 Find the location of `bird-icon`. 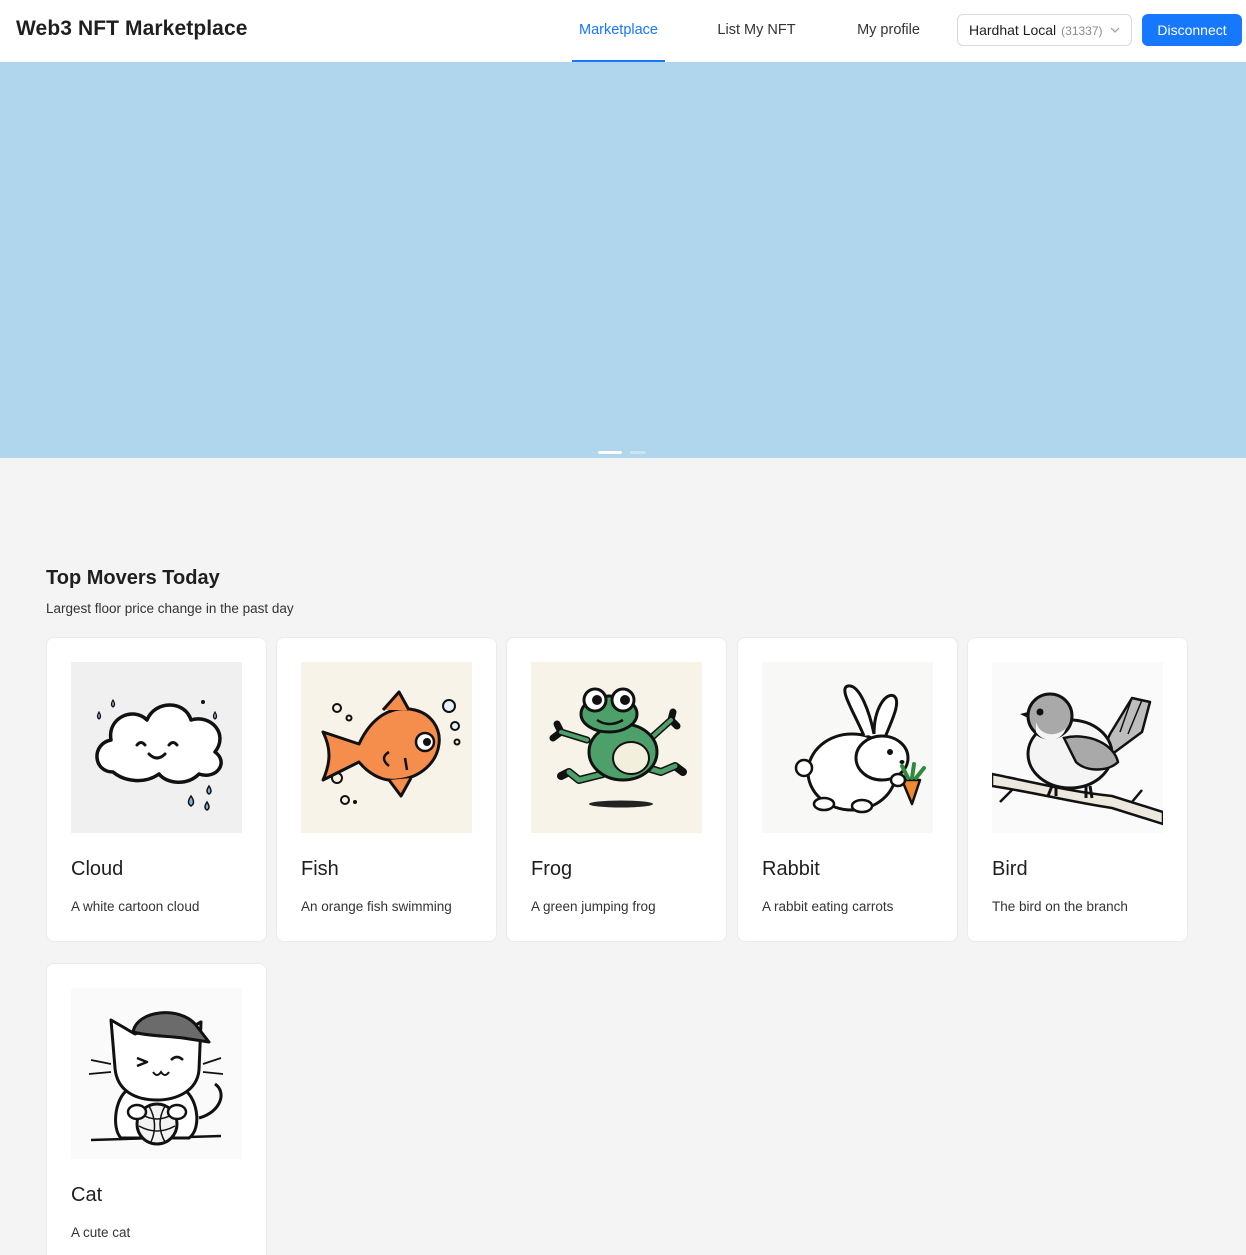

bird-icon is located at coordinates (1077, 747).